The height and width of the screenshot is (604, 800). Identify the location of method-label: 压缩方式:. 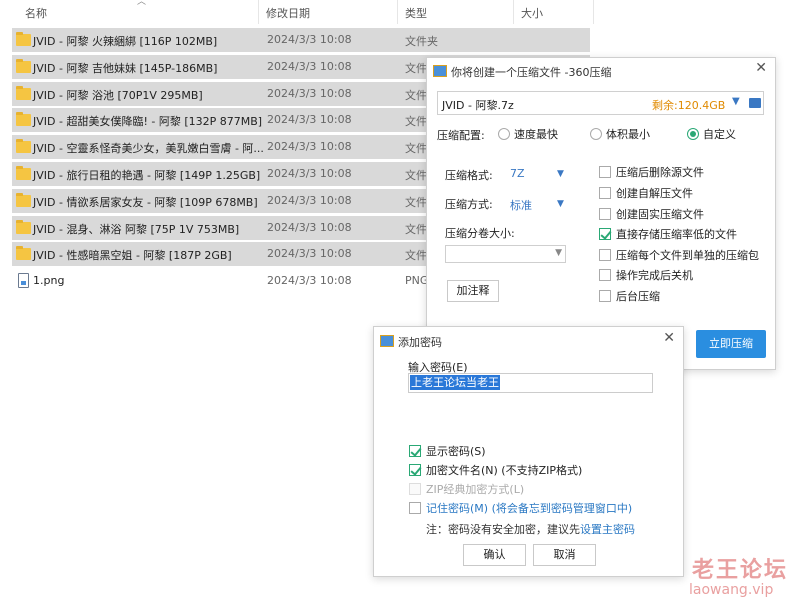
(469, 204).